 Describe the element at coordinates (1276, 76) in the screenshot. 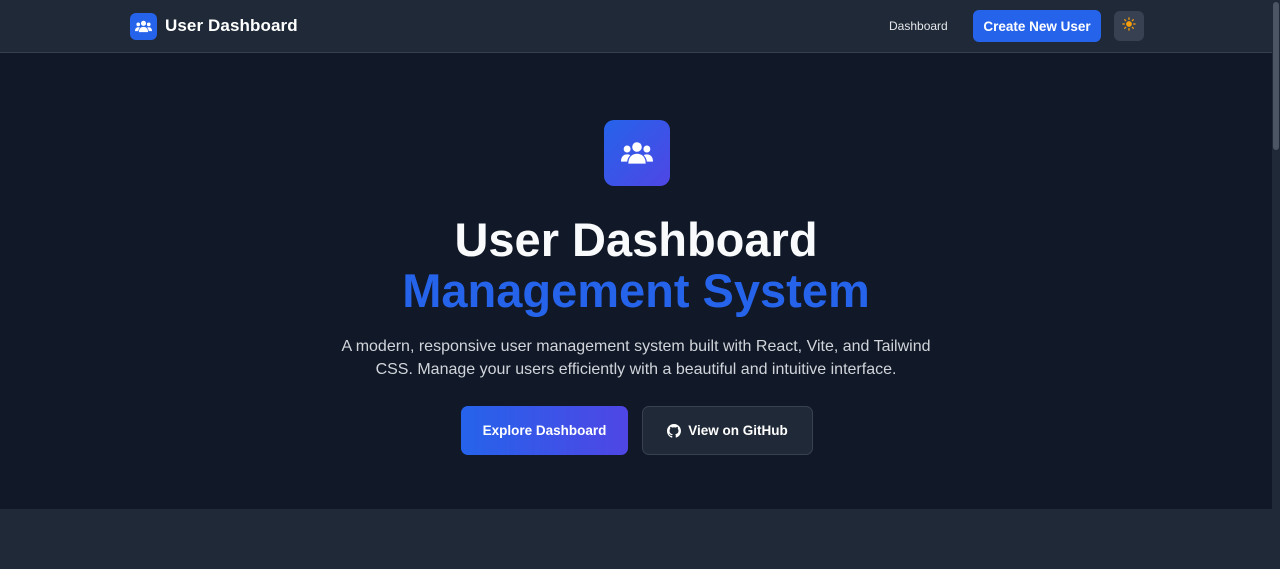

I see `scrollbar-thumb` at that location.